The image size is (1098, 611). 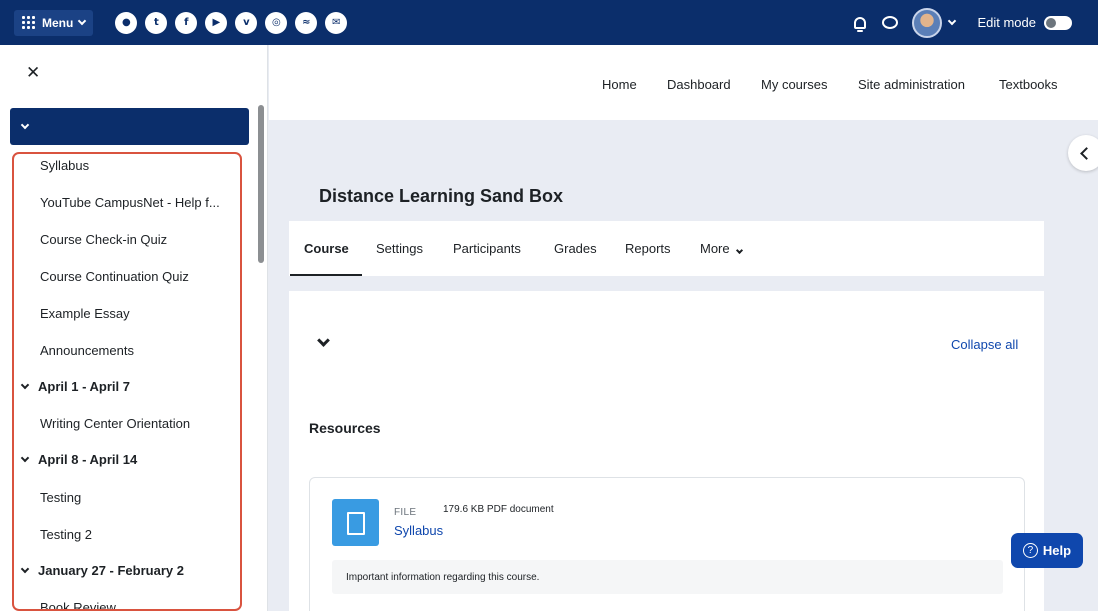 What do you see at coordinates (715, 248) in the screenshot?
I see `tab-more-label: More` at bounding box center [715, 248].